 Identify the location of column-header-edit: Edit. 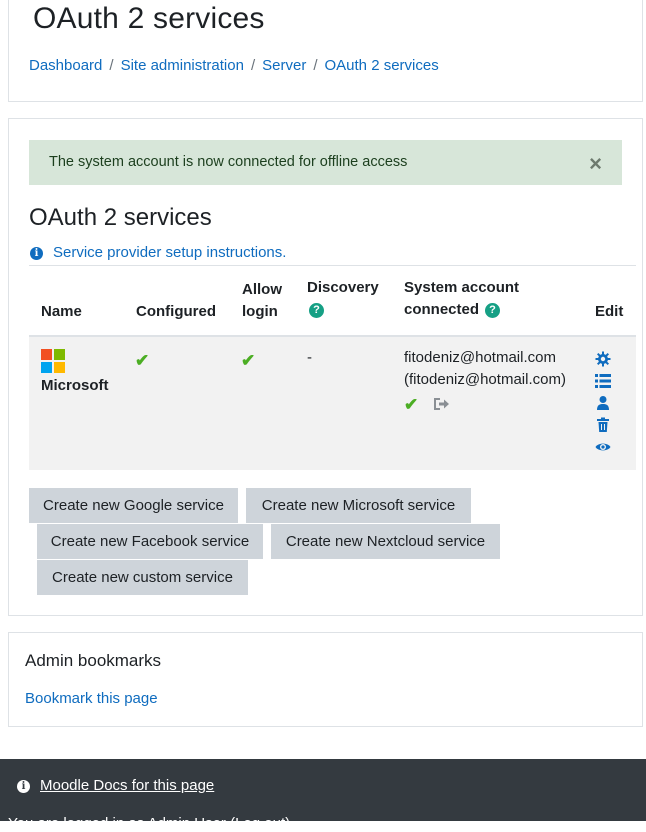
(609, 311).